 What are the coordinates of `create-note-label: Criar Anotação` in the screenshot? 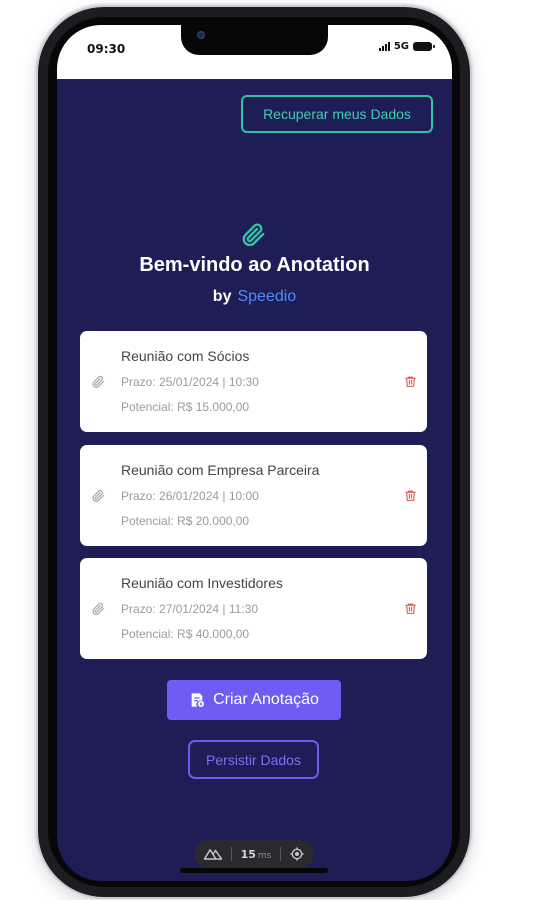 It's located at (266, 699).